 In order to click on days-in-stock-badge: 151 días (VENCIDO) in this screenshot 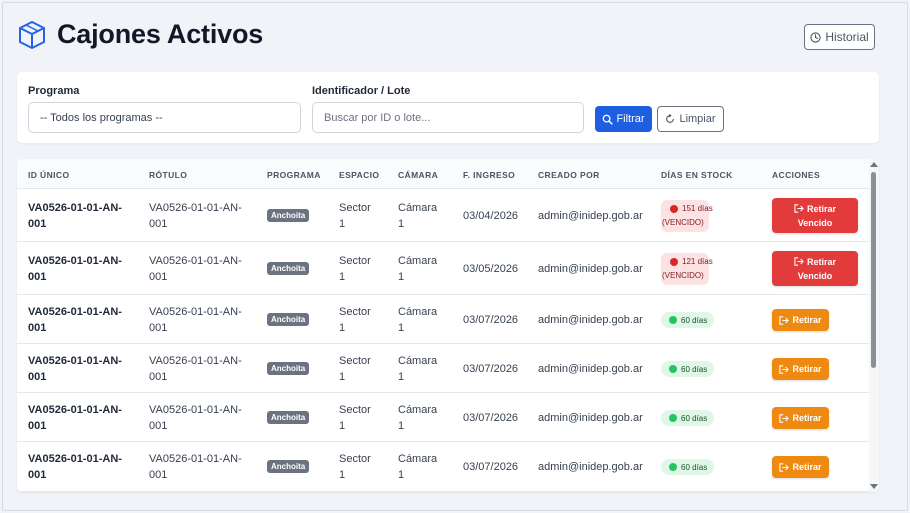, I will do `click(687, 216)`.